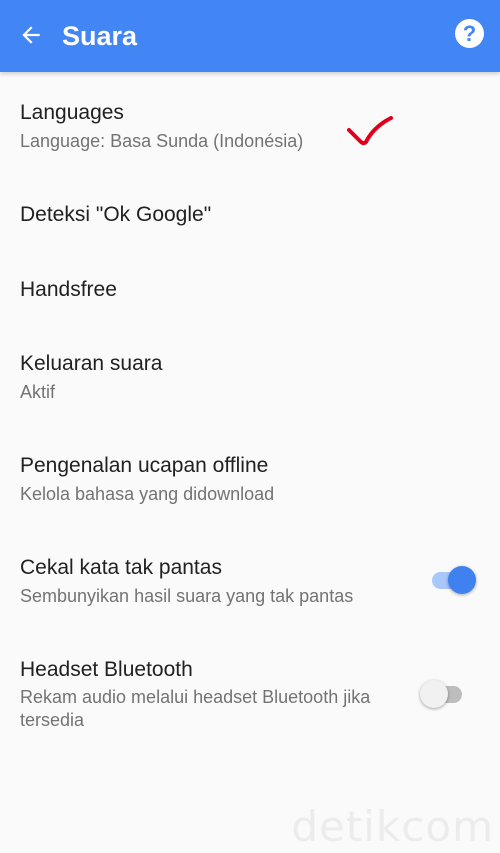 The image size is (500, 853). What do you see at coordinates (147, 494) in the screenshot?
I see `setting-summary: Kelola bahasa yang didownload` at bounding box center [147, 494].